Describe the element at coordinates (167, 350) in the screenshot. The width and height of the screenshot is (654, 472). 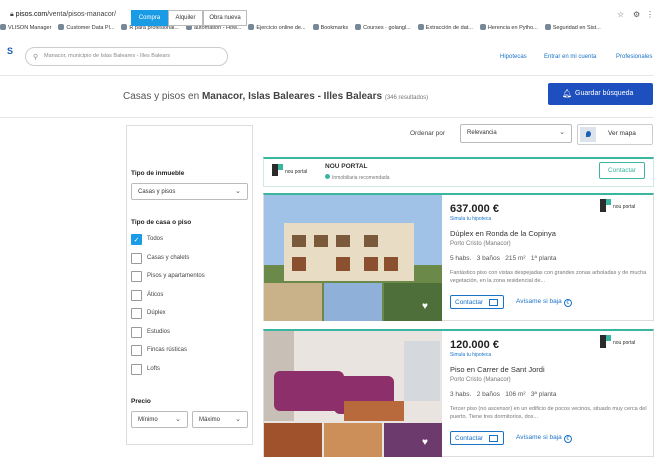
I see `checkbox-label: Fincas rústicas` at that location.